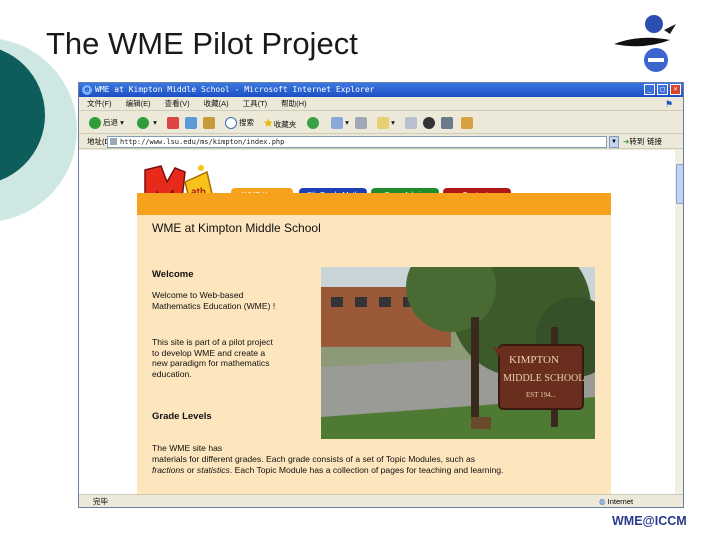  Describe the element at coordinates (202, 43) in the screenshot. I see `slide-title: The WME Pilot Project` at that location.